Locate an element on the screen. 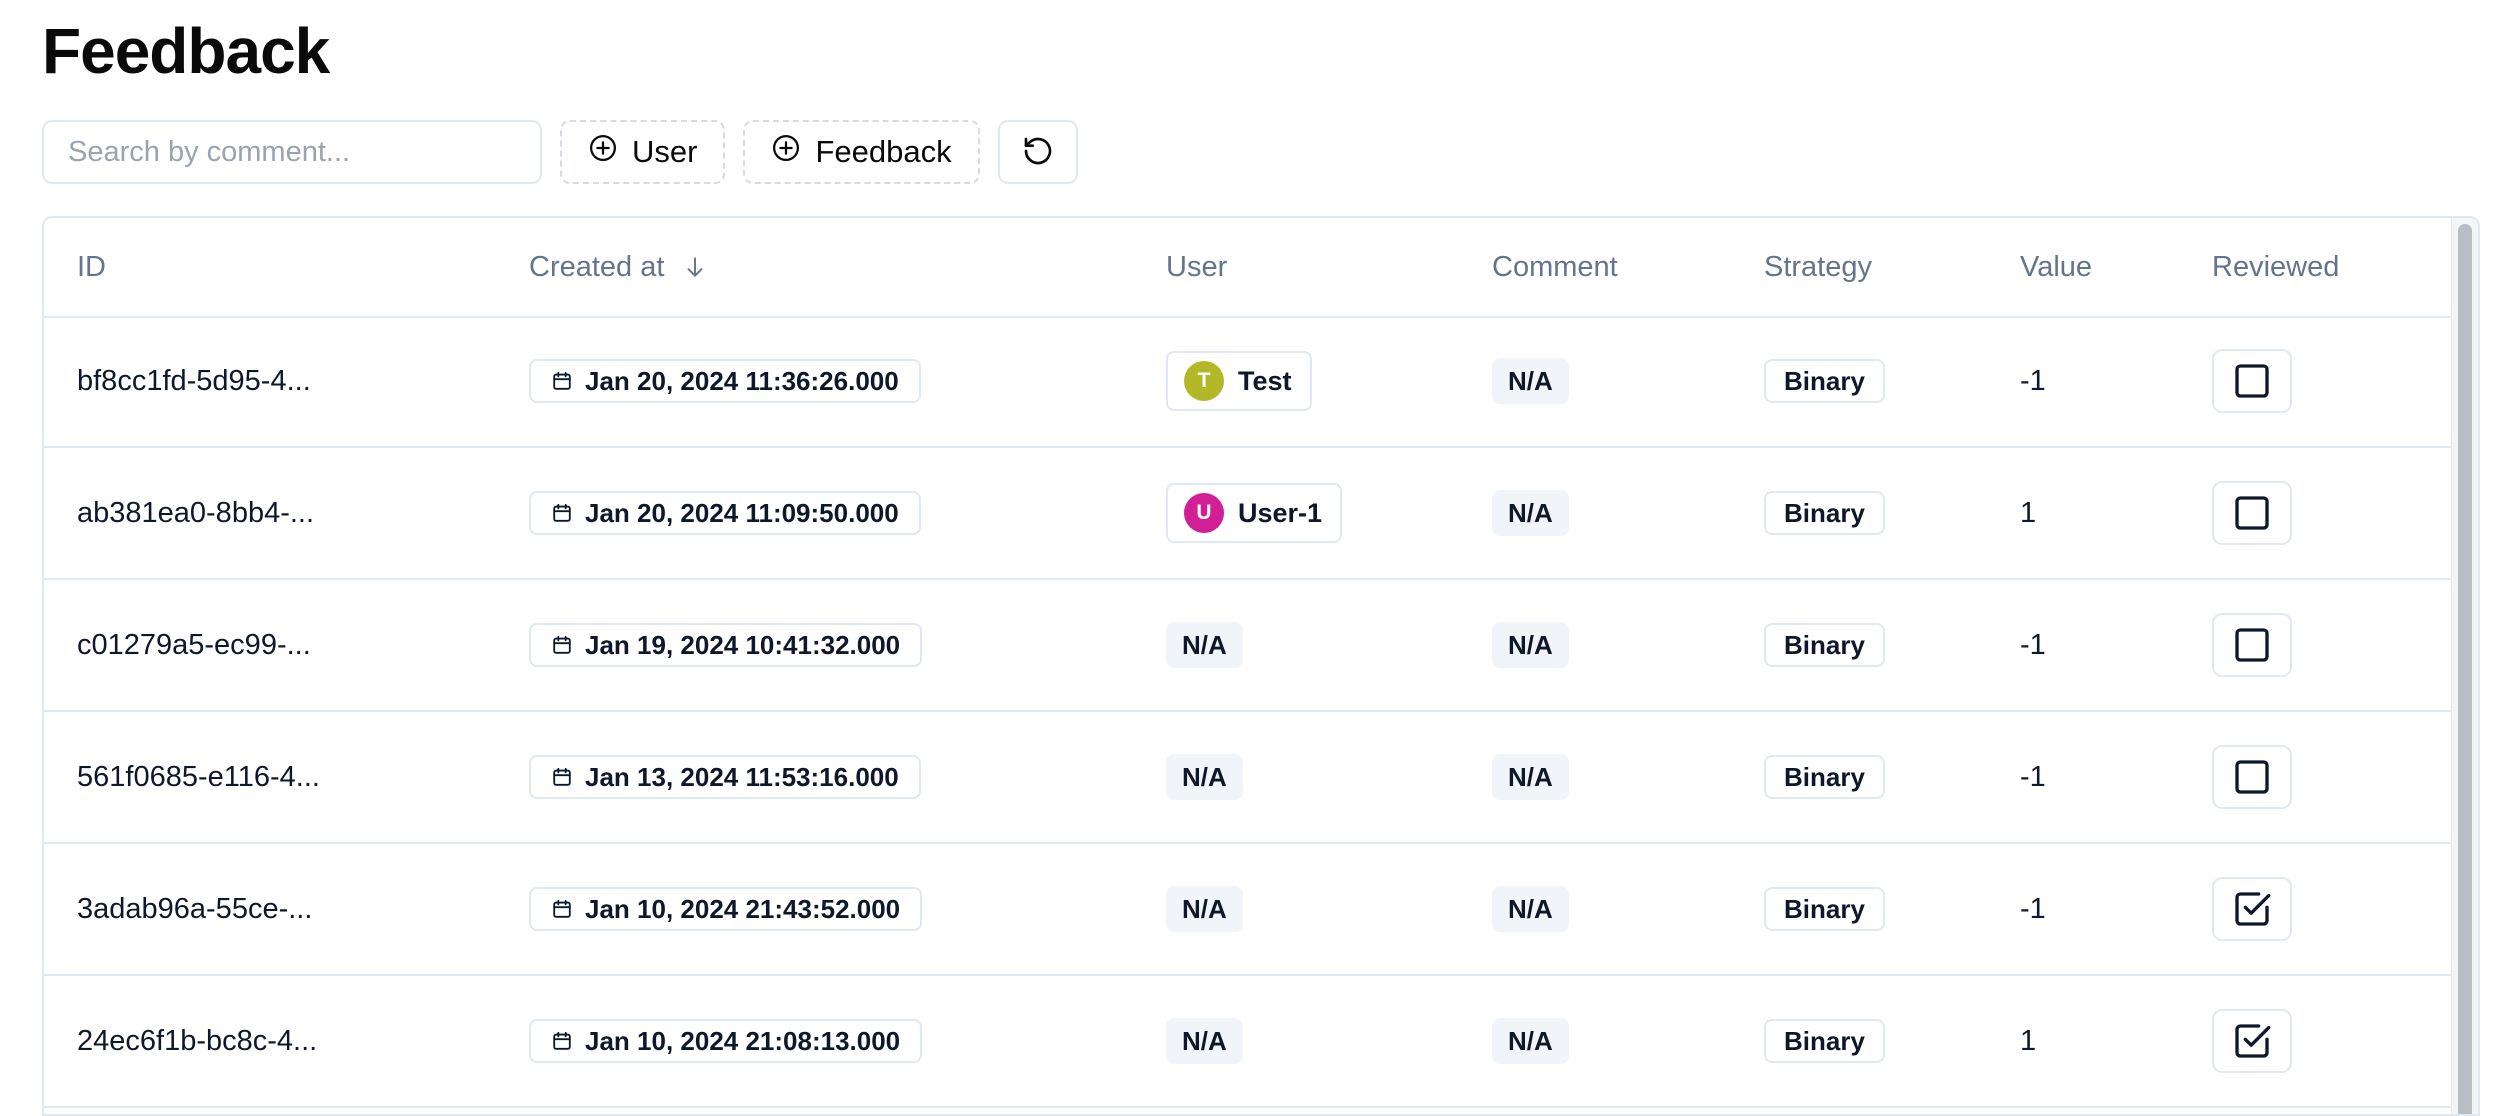  vertical-scrollbar is located at coordinates (2464, 666).